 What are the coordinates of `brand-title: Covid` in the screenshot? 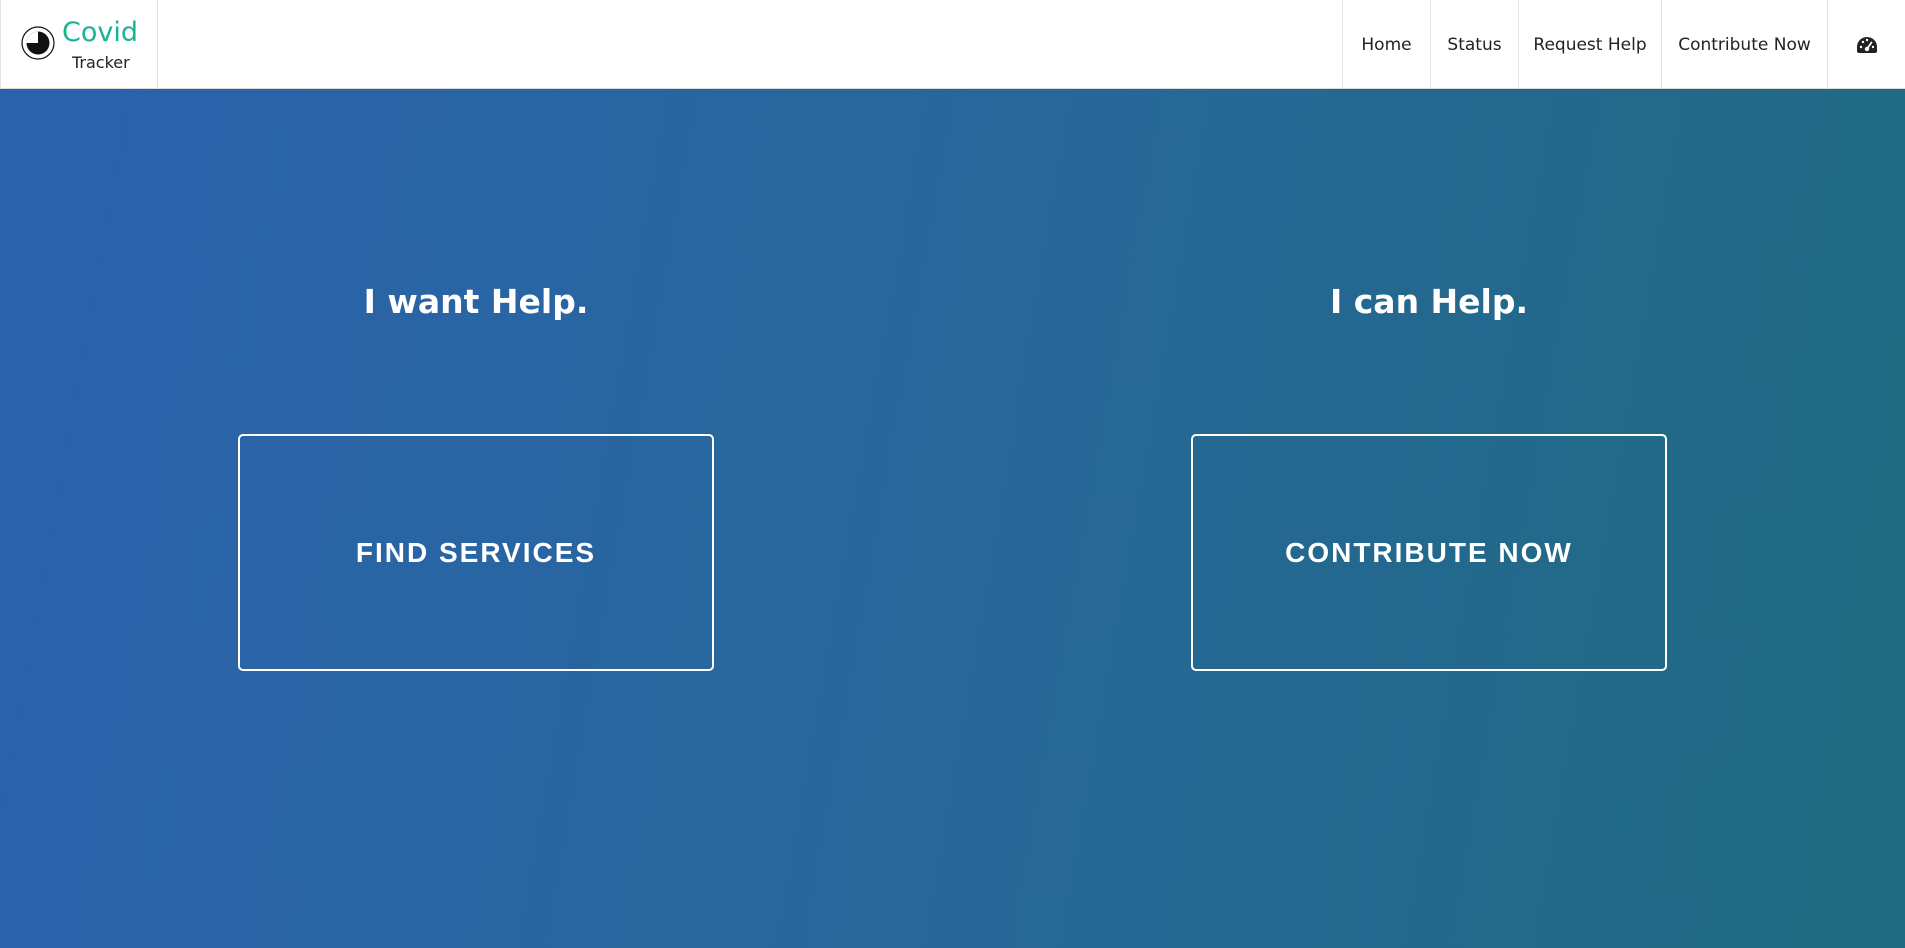 It's located at (100, 32).